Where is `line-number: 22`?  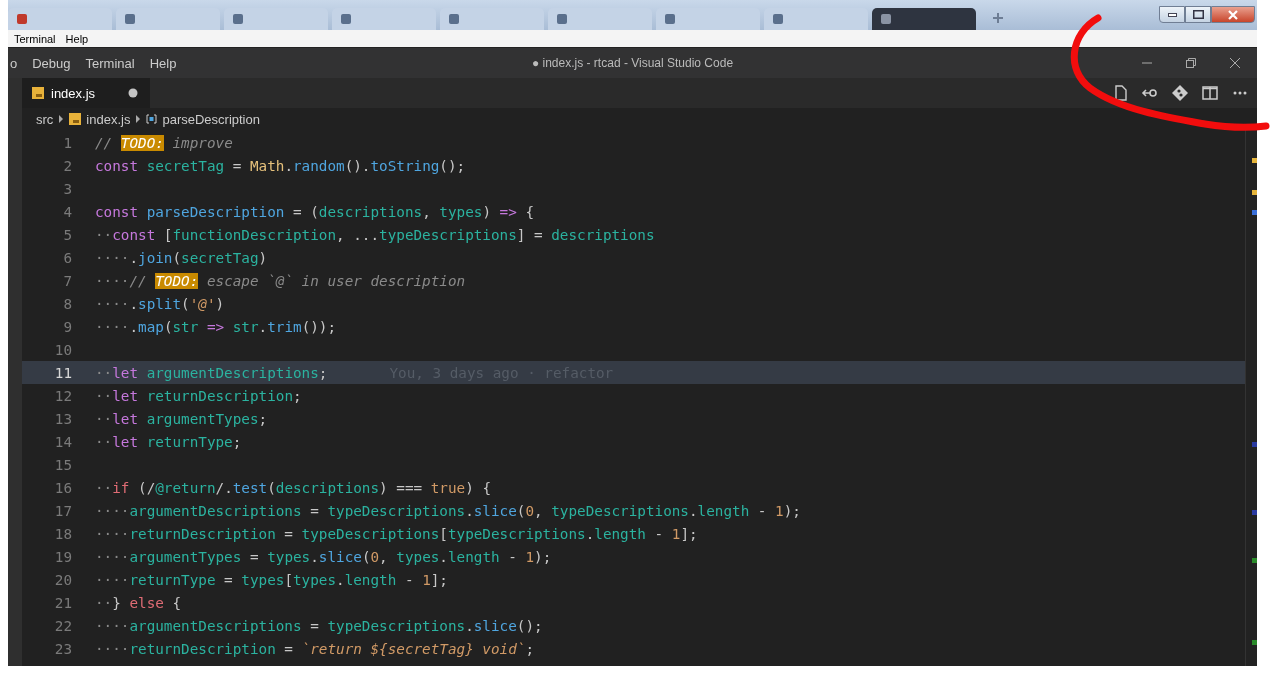
line-number: 22 is located at coordinates (63, 625).